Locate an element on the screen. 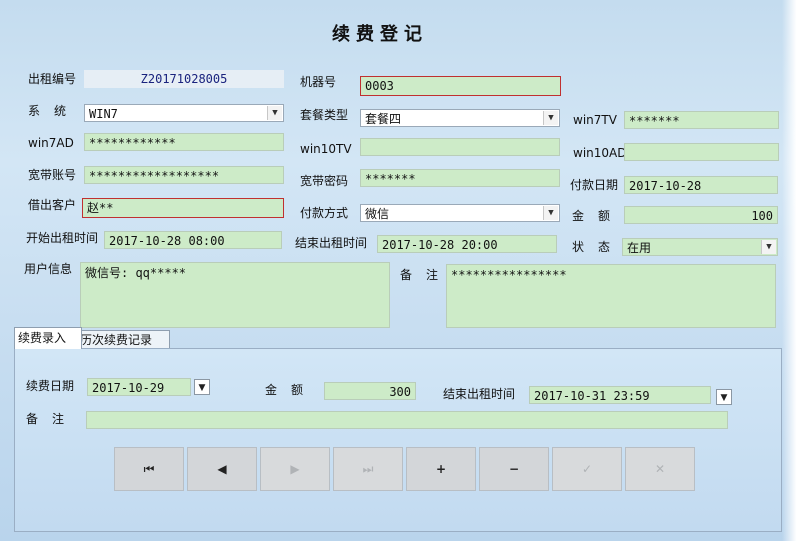 The image size is (800, 541). save-record-button: ✓ is located at coordinates (587, 469).